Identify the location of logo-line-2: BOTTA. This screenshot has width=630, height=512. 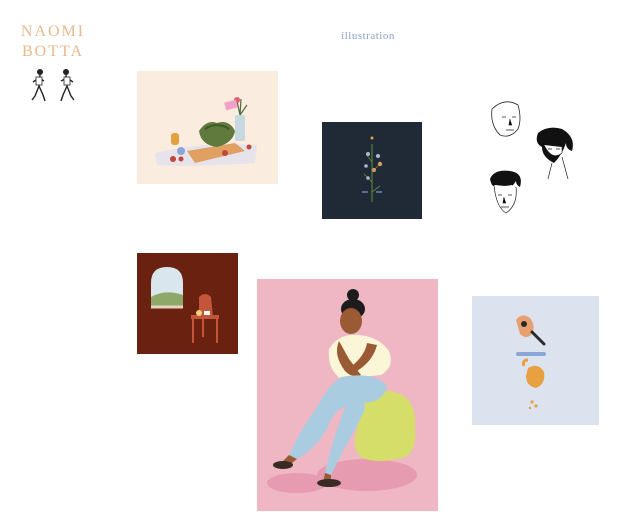
(53, 51).